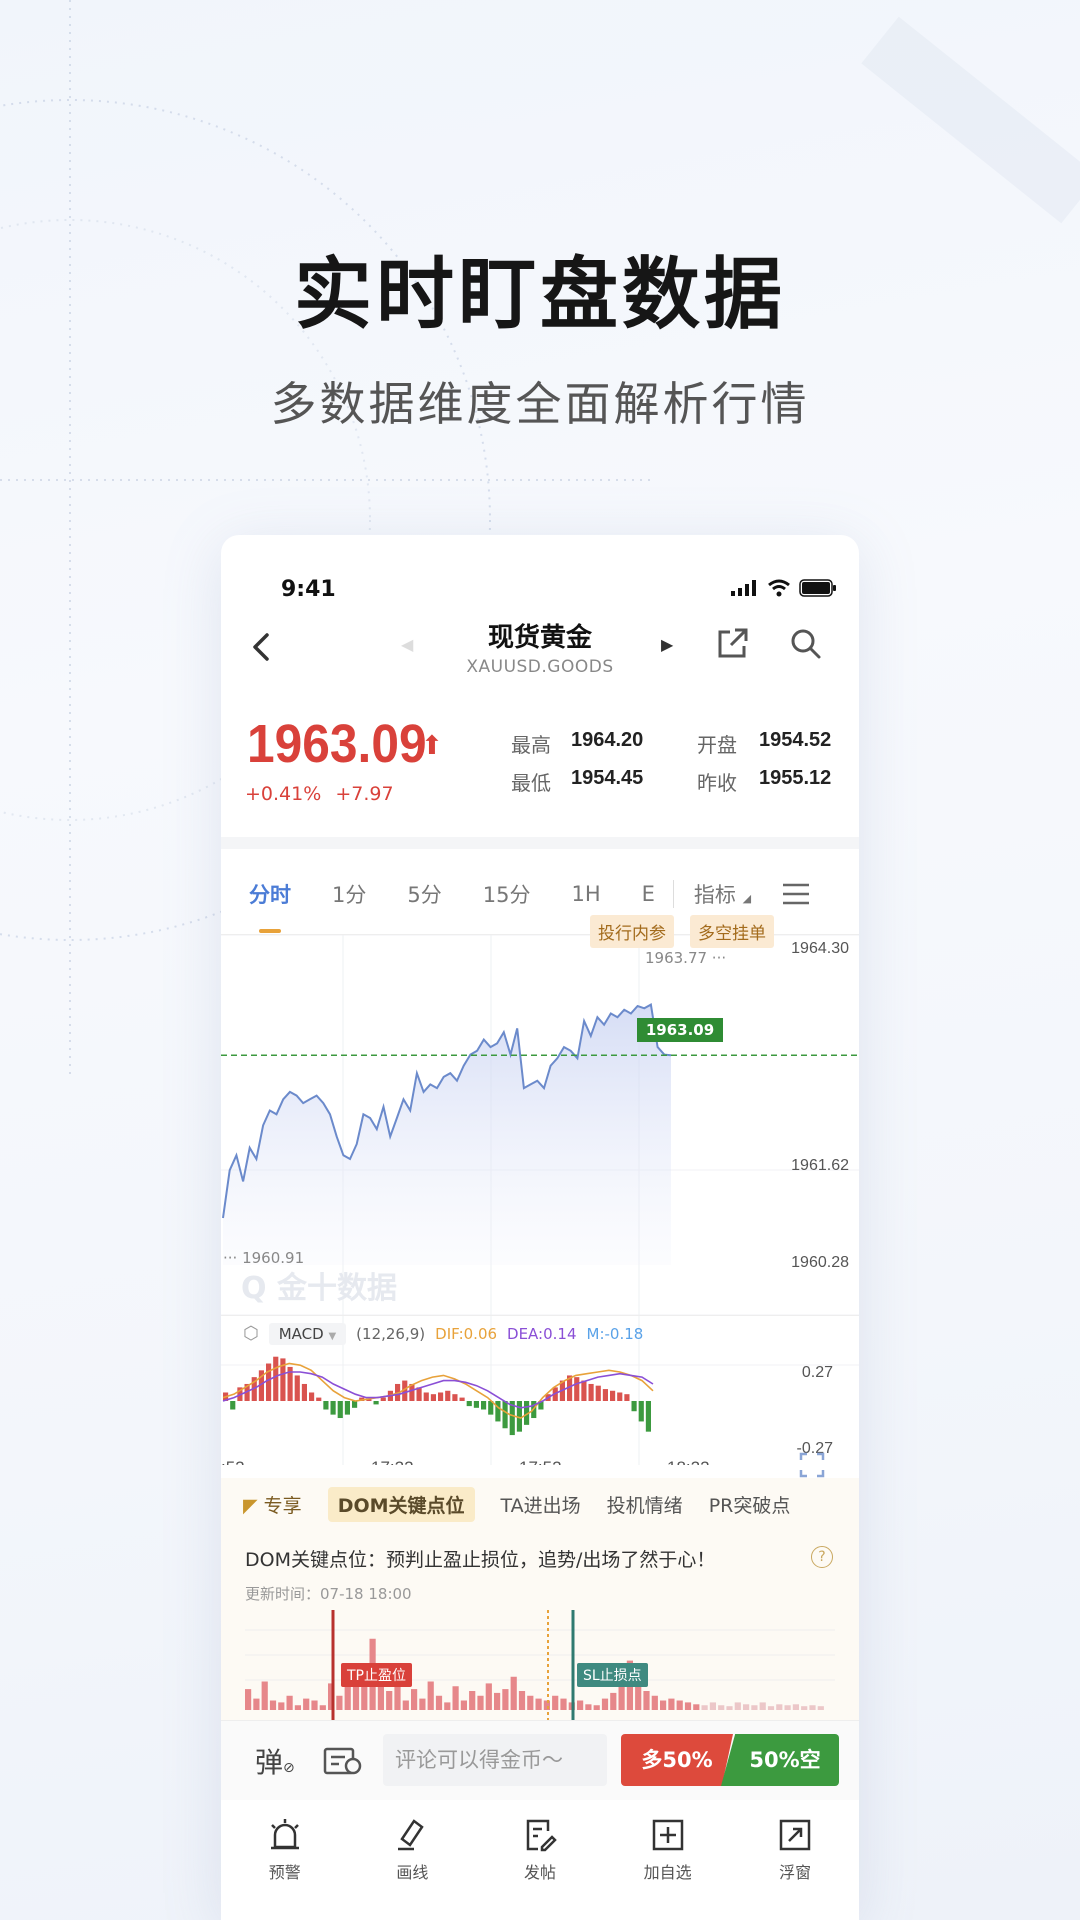 This screenshot has height=1920, width=1080. I want to click on dropdown-caret-icon: ▼, so click(332, 1336).